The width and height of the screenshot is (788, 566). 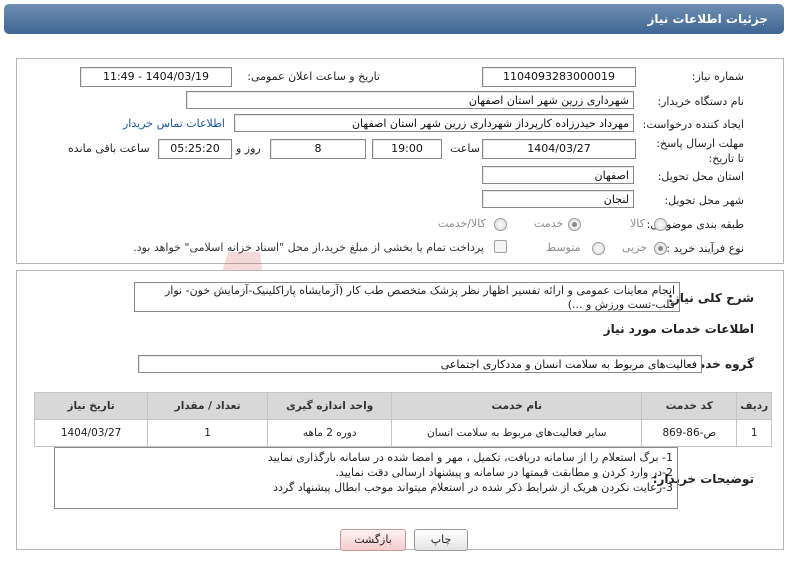 What do you see at coordinates (91, 433) in the screenshot?
I see `cell-need-date: 1404/03/27` at bounding box center [91, 433].